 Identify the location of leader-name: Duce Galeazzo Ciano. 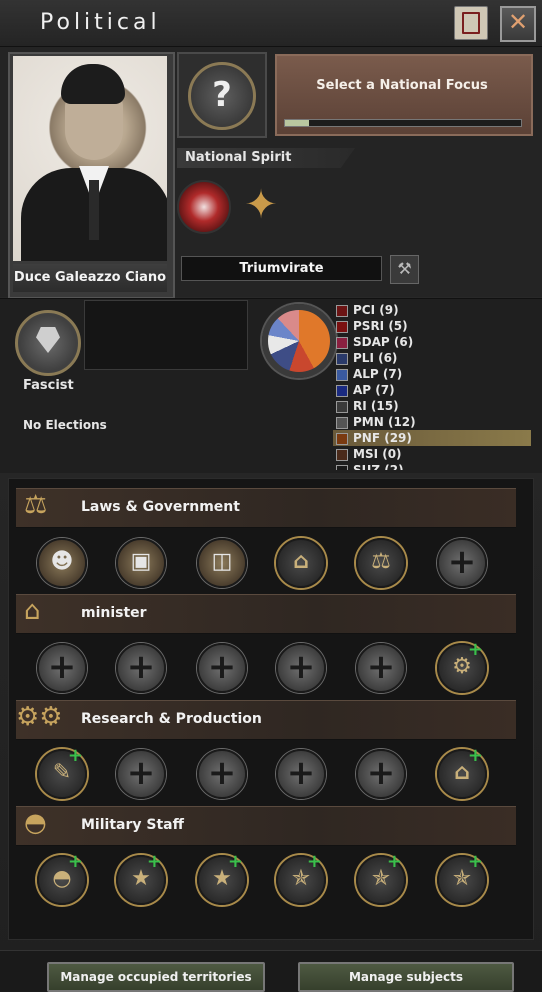
(90, 278).